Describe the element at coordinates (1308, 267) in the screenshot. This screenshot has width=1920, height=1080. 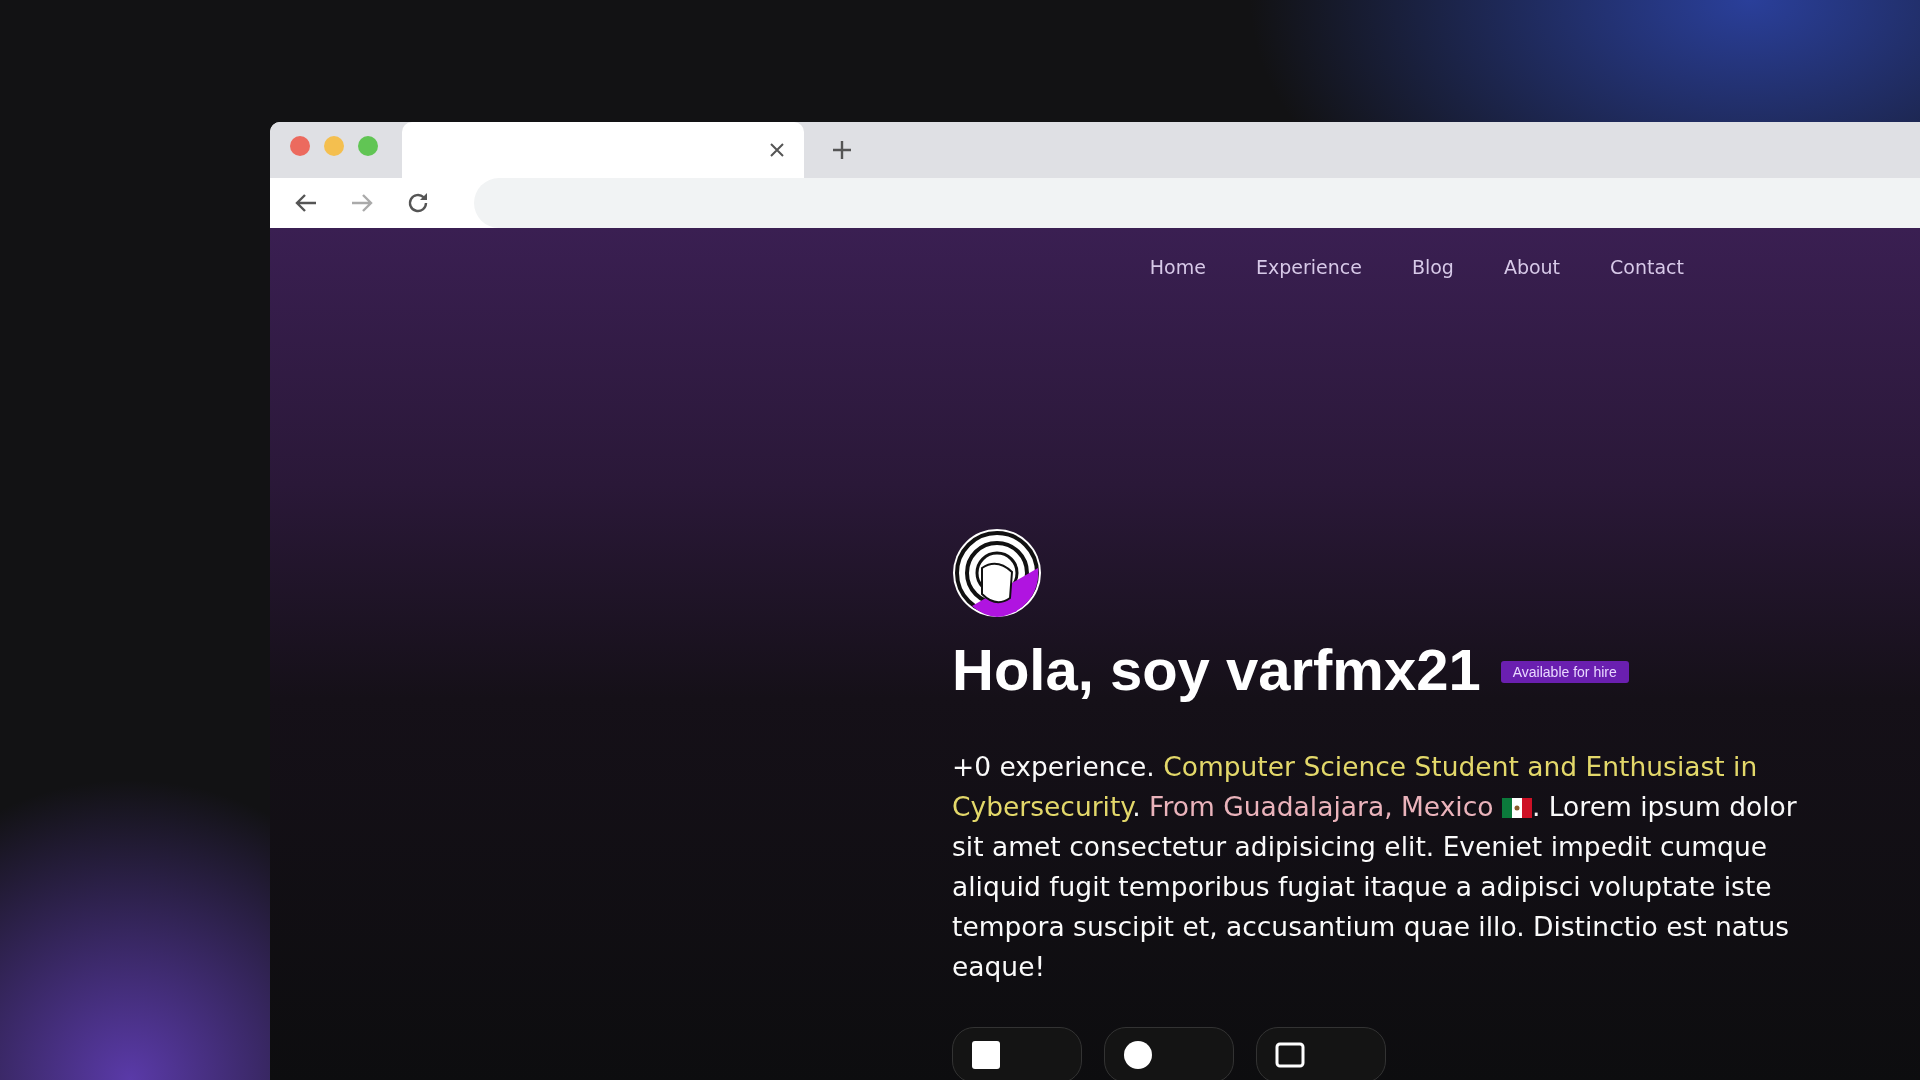
I see `nav-link: Experience` at that location.